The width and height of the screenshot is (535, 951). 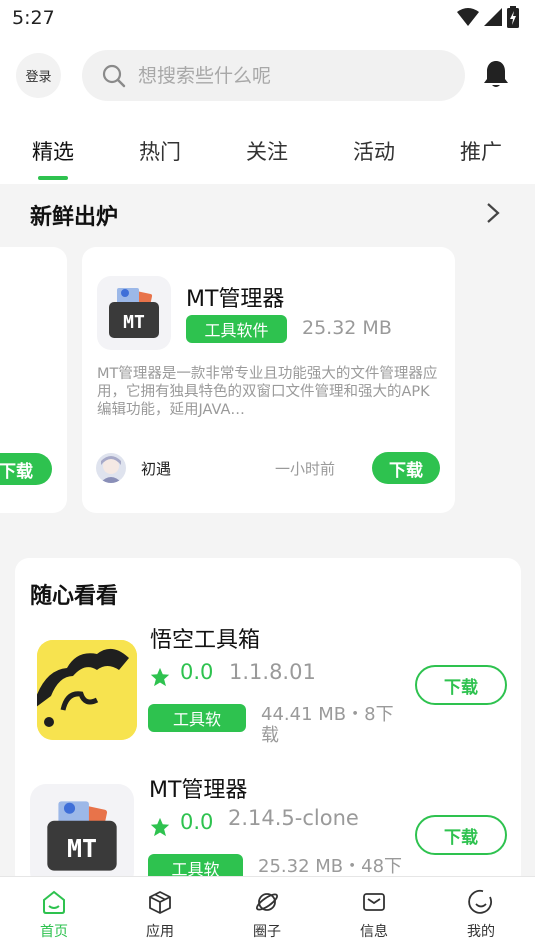 I want to click on app-name: 悟空工具箱, so click(x=205, y=638).